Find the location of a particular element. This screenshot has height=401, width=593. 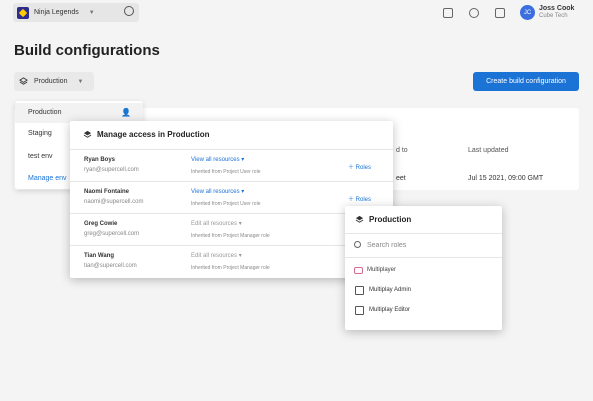

table-header: d to is located at coordinates (402, 150).